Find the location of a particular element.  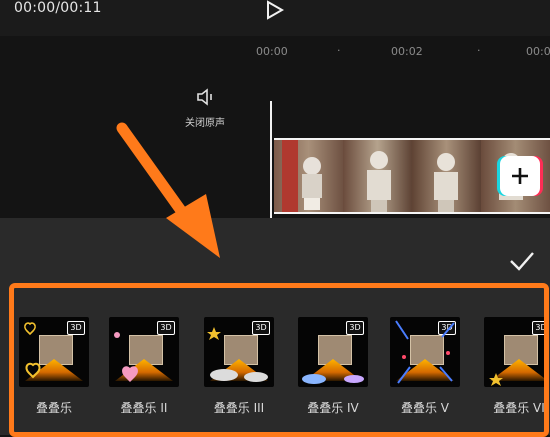

effect-label: 叠叠乐 III is located at coordinates (239, 408).